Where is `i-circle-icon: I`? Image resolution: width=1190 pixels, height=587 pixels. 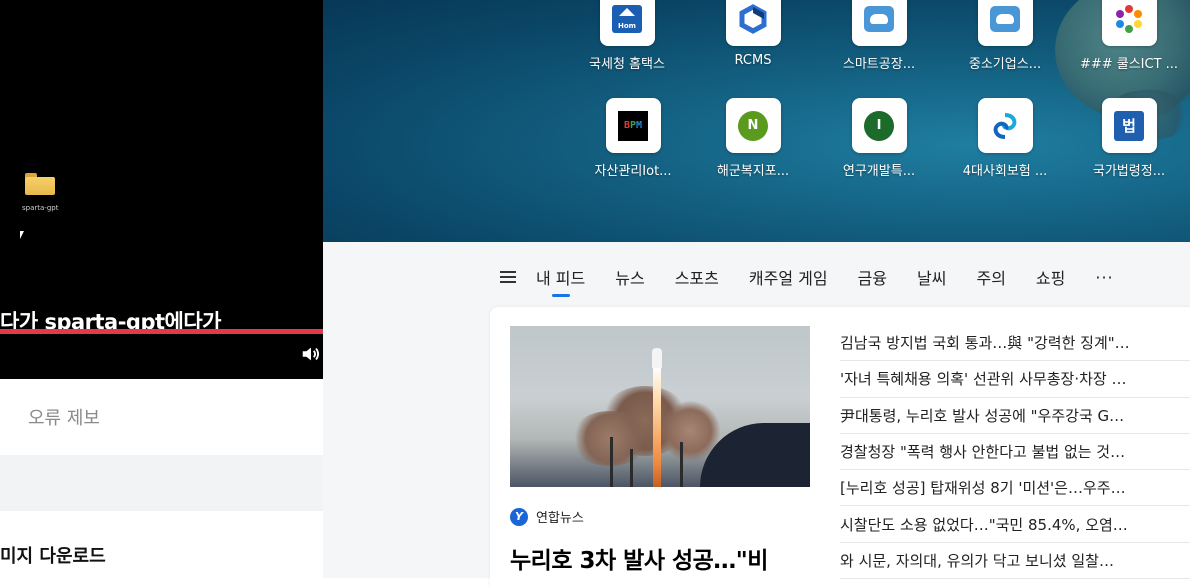 i-circle-icon: I is located at coordinates (879, 125).